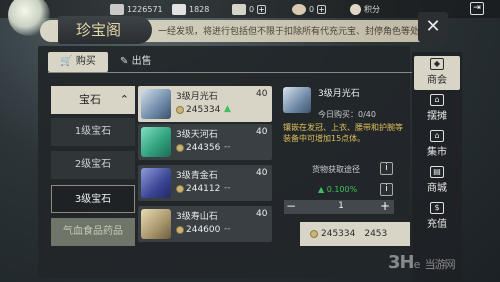  I want to click on watermark-site: 当游网, so click(440, 264).